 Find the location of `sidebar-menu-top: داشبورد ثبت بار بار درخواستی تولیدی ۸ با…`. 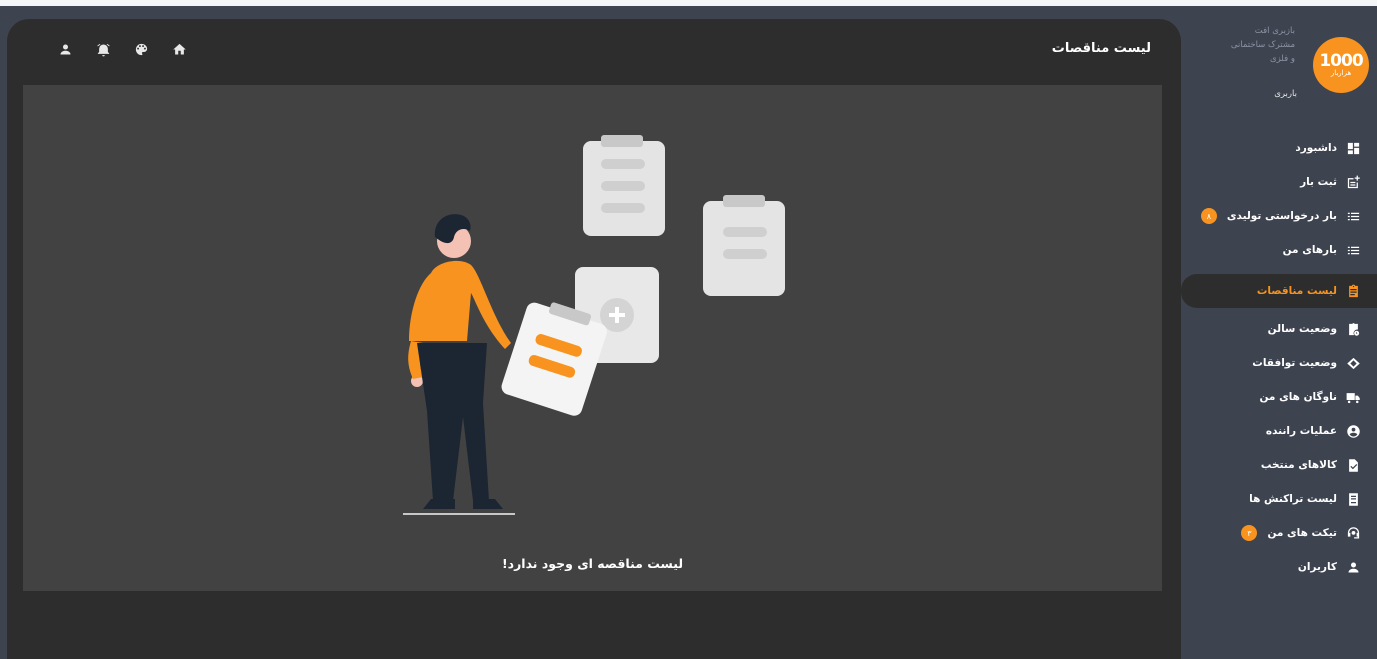

sidebar-menu-top: داشبورد ثبت بار بار درخواستی تولیدی ۸ با… is located at coordinates (1279, 199).